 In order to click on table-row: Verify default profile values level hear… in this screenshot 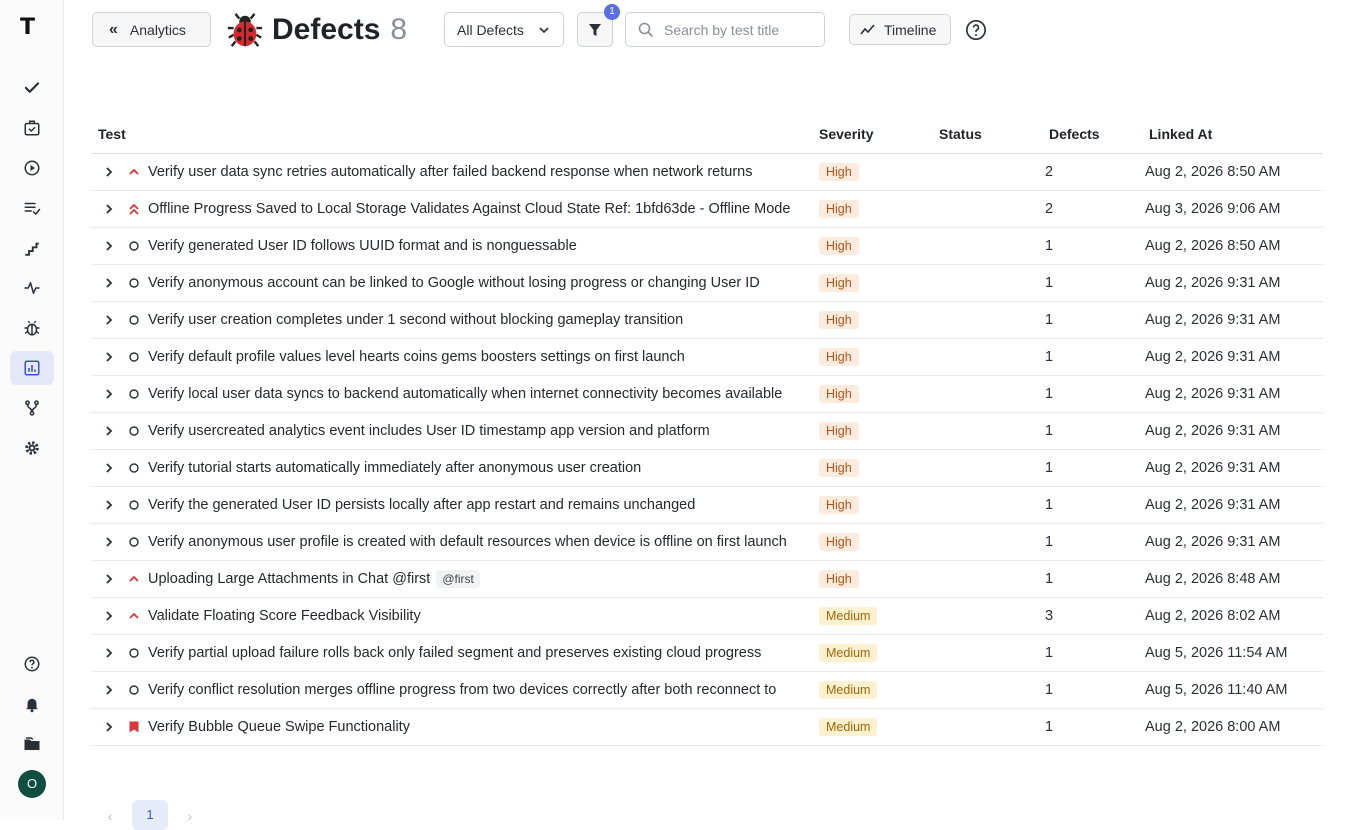, I will do `click(707, 357)`.